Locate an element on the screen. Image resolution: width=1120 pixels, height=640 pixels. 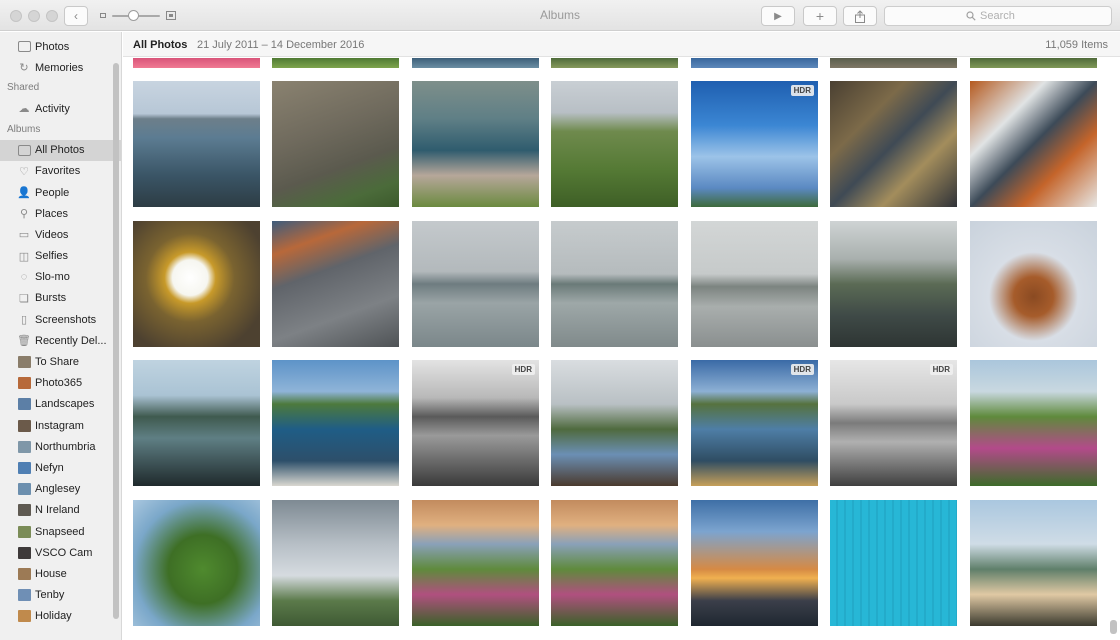
sidebar-item-label: Landscapes is located at coordinates (65, 404).